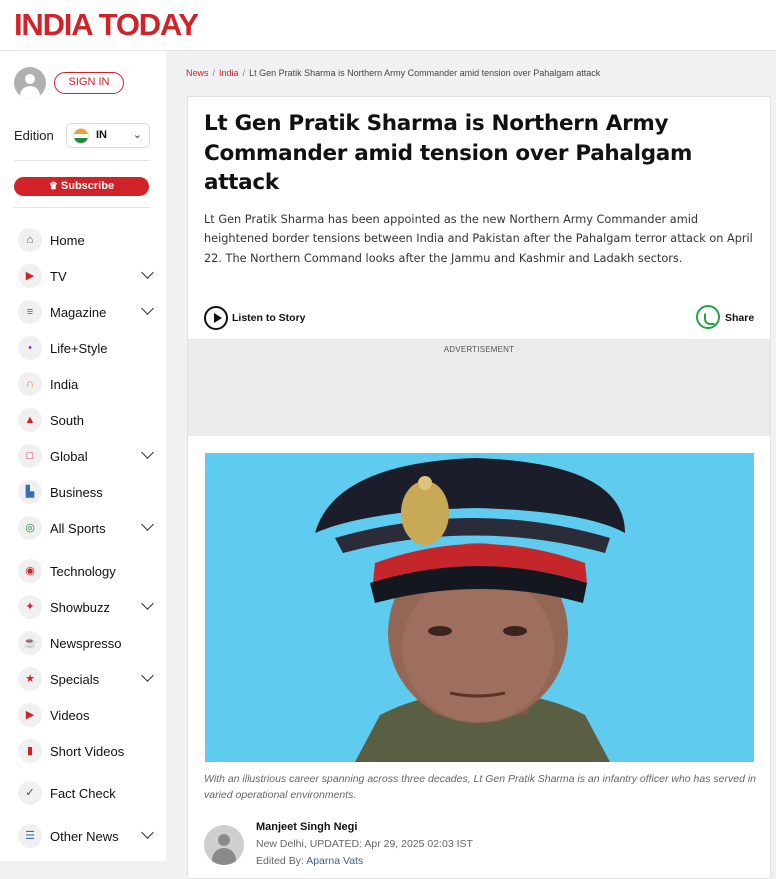  I want to click on sidebar-item-technology: ◉ Technology, so click(88, 572).